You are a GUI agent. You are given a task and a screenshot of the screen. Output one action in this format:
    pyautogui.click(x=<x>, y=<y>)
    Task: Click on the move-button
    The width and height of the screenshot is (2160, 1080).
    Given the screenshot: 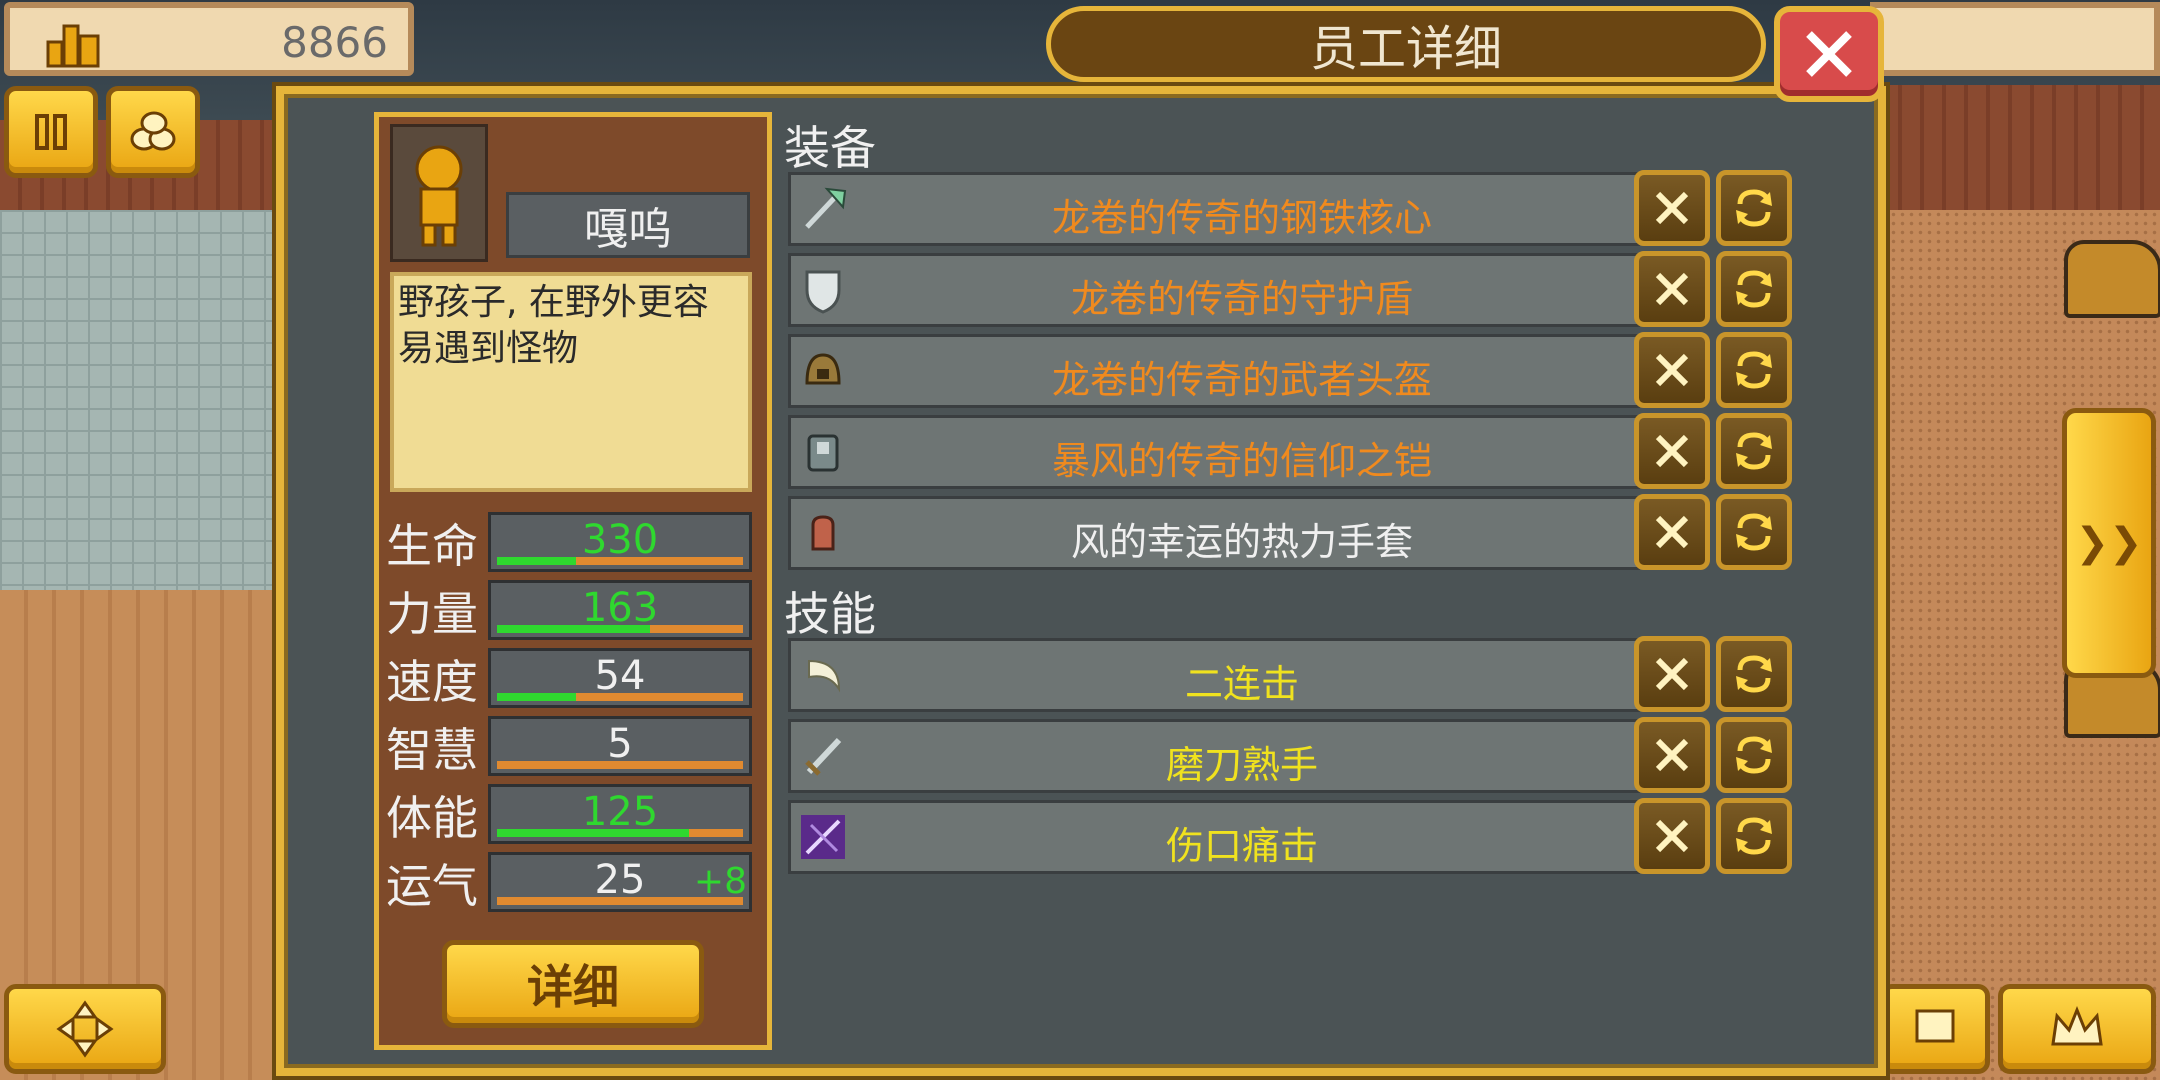 What is the action you would take?
    pyautogui.click(x=85, y=1029)
    